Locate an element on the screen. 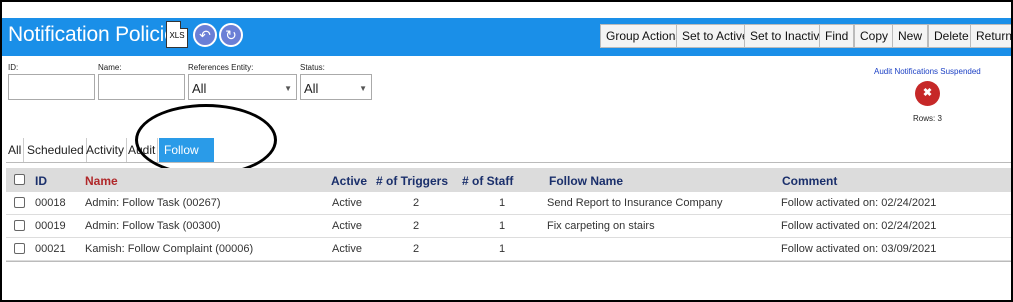 Image resolution: width=1013 pixels, height=302 pixels. entity-filter-value: All is located at coordinates (199, 88).